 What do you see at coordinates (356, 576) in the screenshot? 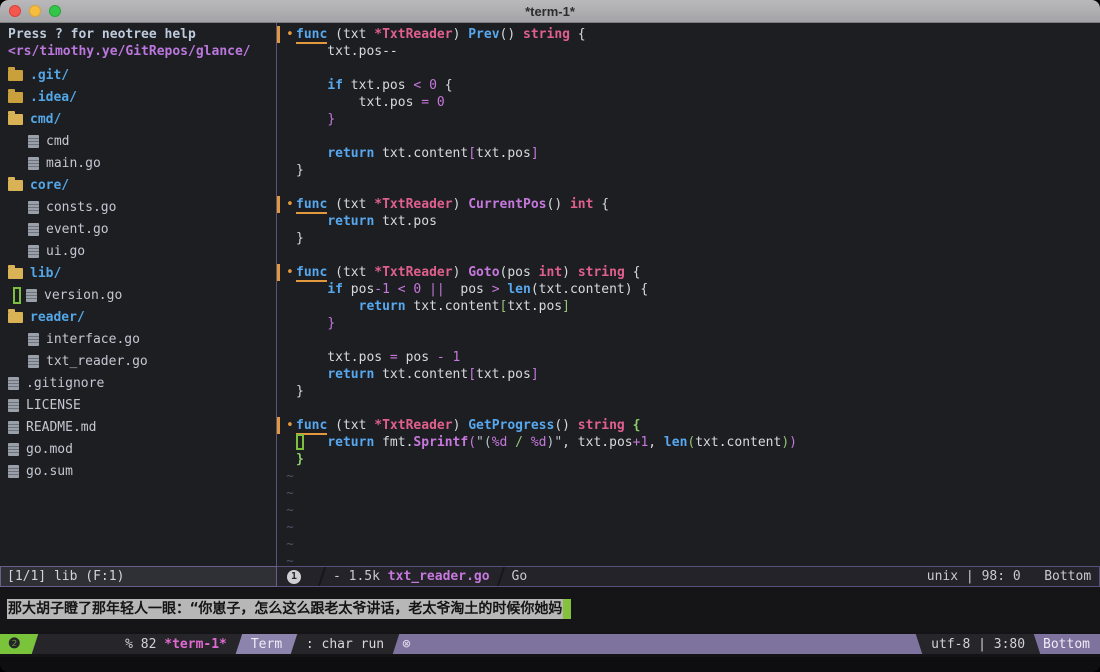
I see `file-size: - 1.5k` at bounding box center [356, 576].